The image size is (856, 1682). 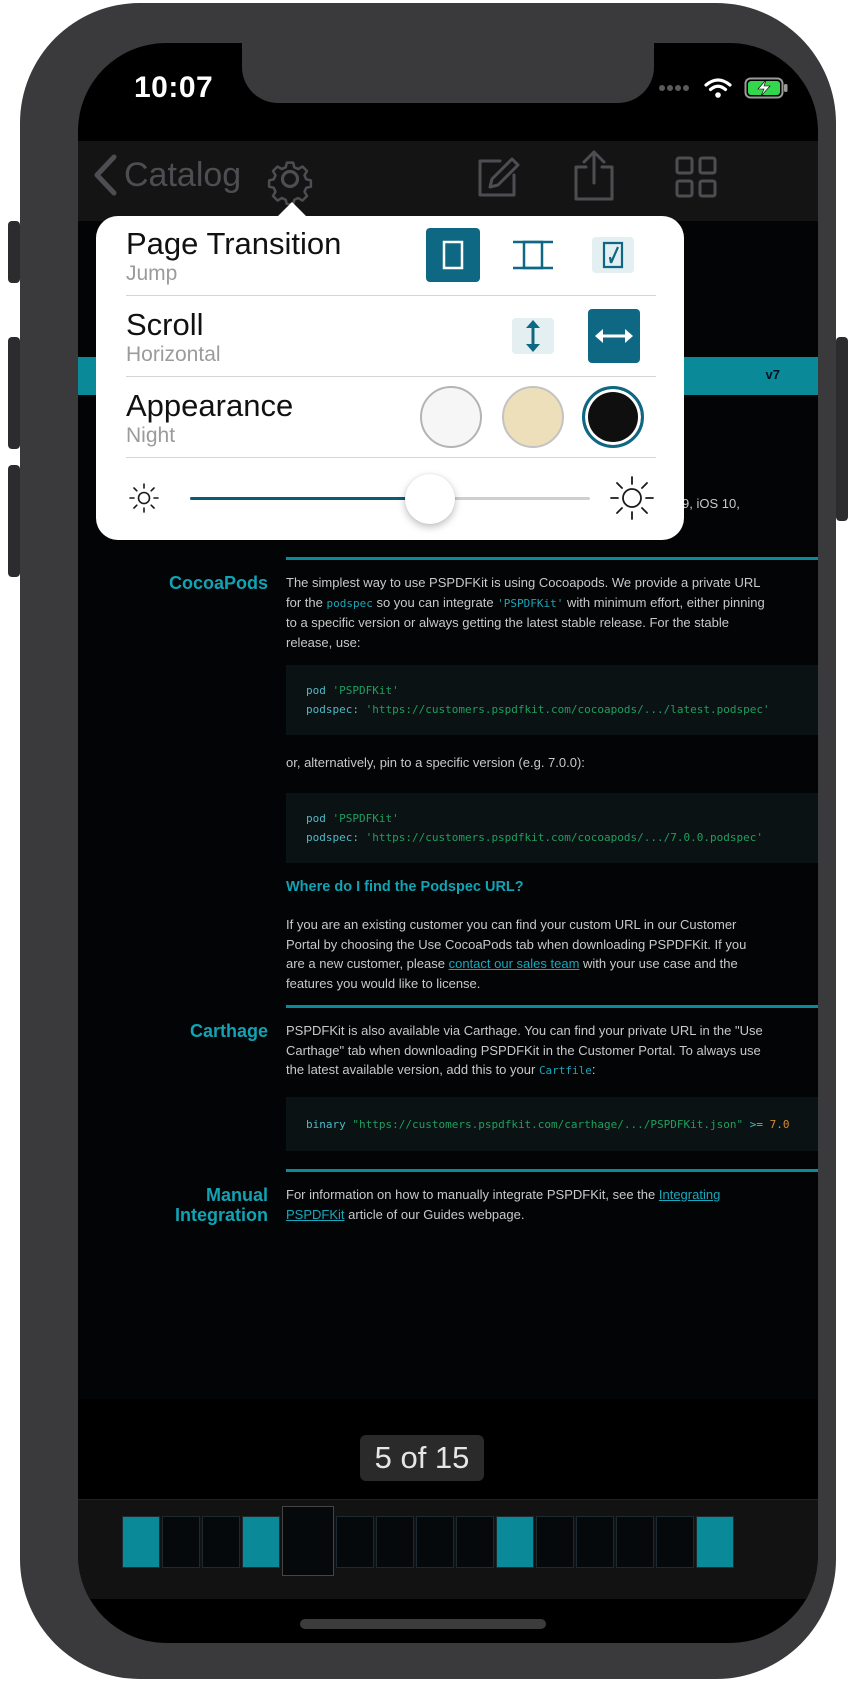 I want to click on scroll-direction-row: Scroll Horizontal, so click(x=391, y=337).